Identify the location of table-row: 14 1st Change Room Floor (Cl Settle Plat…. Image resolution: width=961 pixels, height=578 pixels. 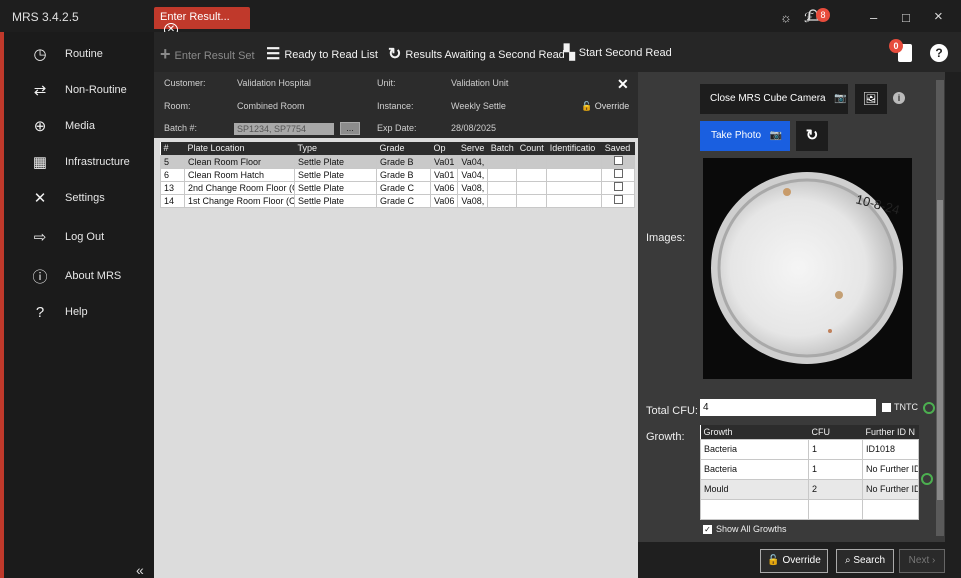
(398, 200).